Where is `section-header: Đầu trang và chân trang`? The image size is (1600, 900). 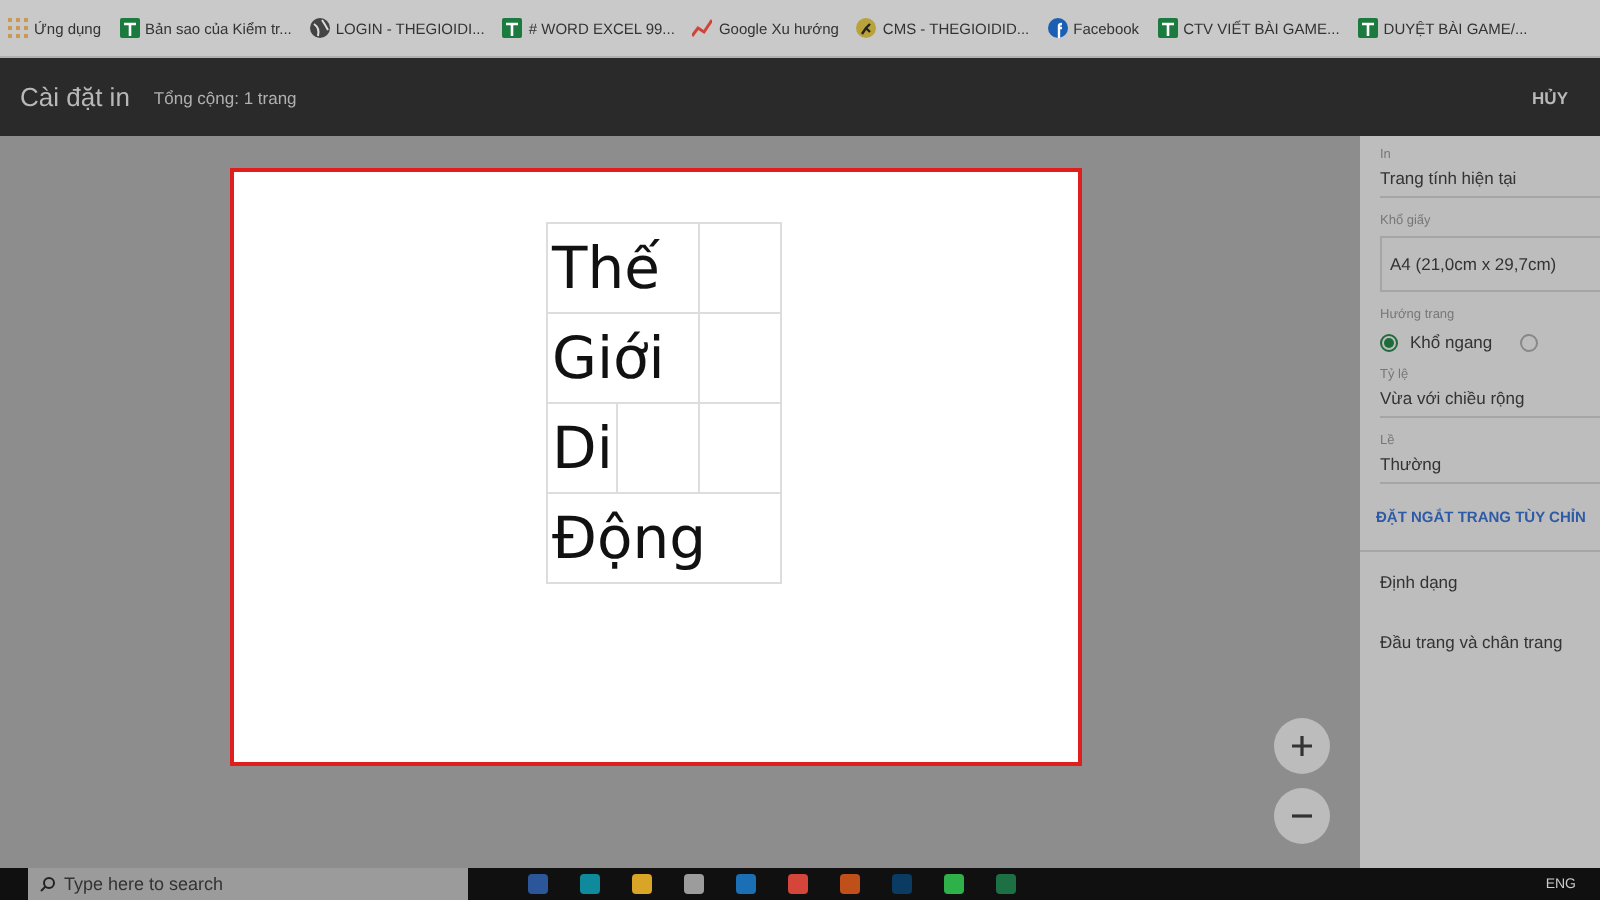 section-header: Đầu trang và chân trang is located at coordinates (1490, 642).